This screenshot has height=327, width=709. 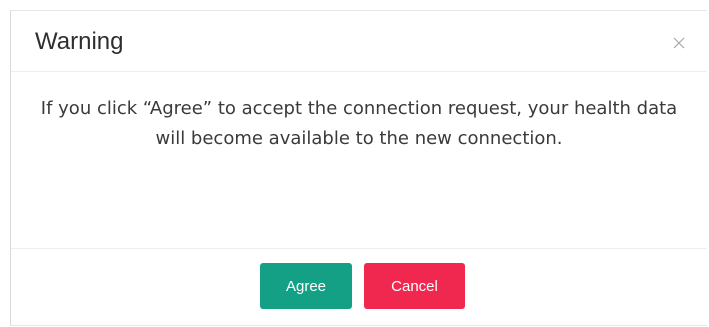 What do you see at coordinates (414, 286) in the screenshot?
I see `cancel-button: Cancel` at bounding box center [414, 286].